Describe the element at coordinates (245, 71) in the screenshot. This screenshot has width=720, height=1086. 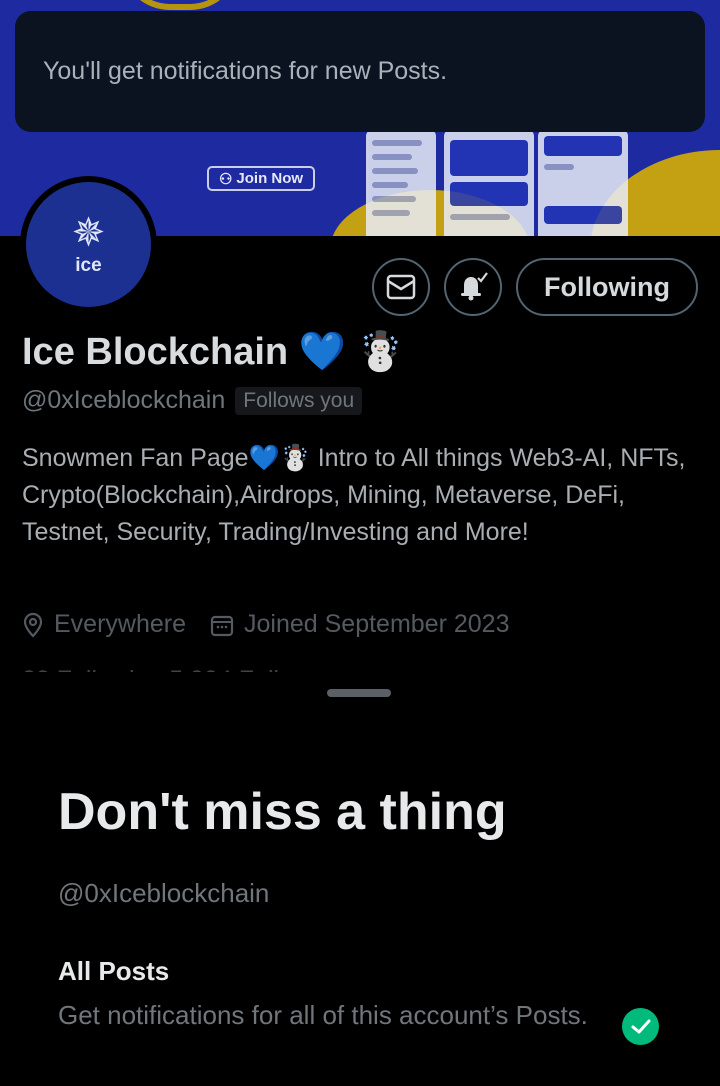
I see `toast-message: You'll get notifications for new Posts.` at that location.